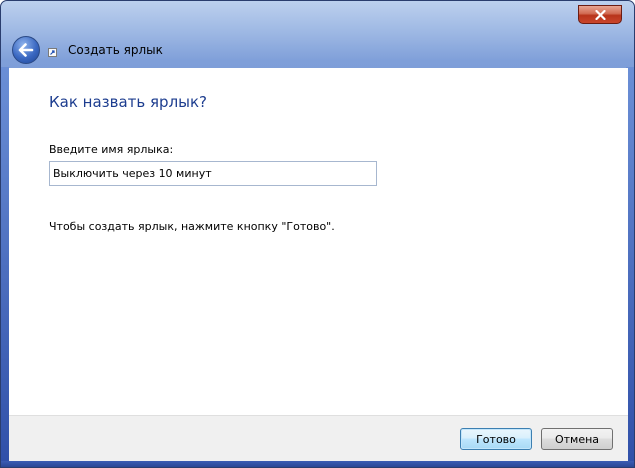  I want to click on page-heading: Как назвать ярлык?, so click(128, 102).